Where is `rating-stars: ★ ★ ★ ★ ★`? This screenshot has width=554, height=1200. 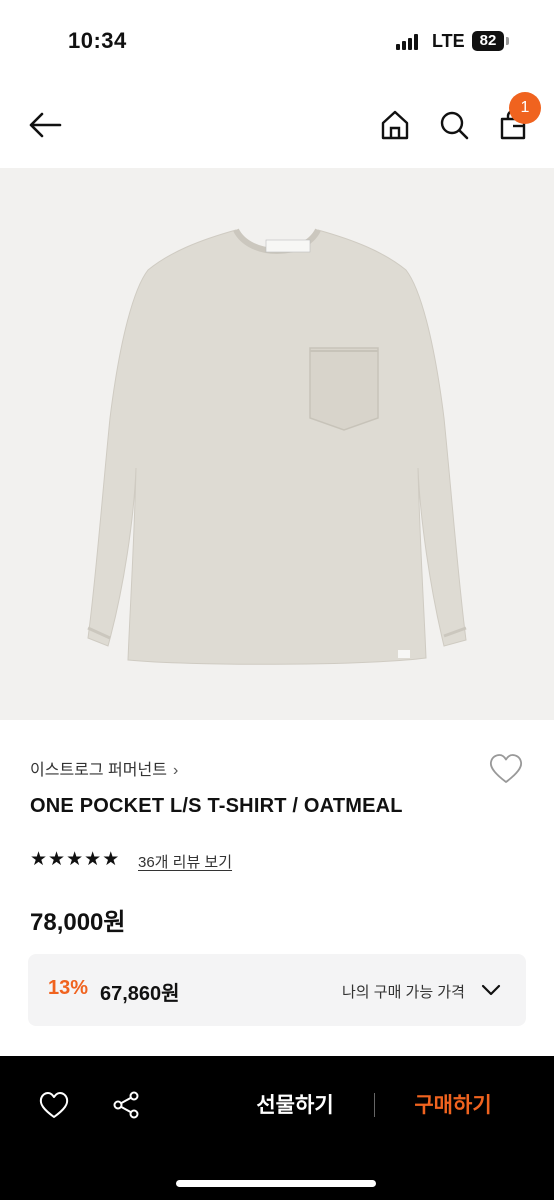
rating-stars: ★ ★ ★ ★ ★ is located at coordinates (74, 860).